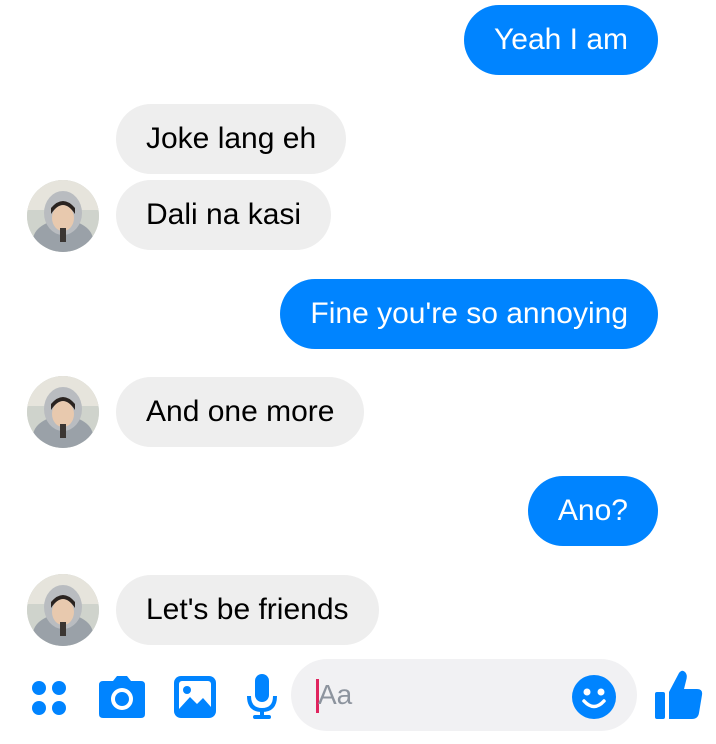  I want to click on camera-icon, so click(122, 699).